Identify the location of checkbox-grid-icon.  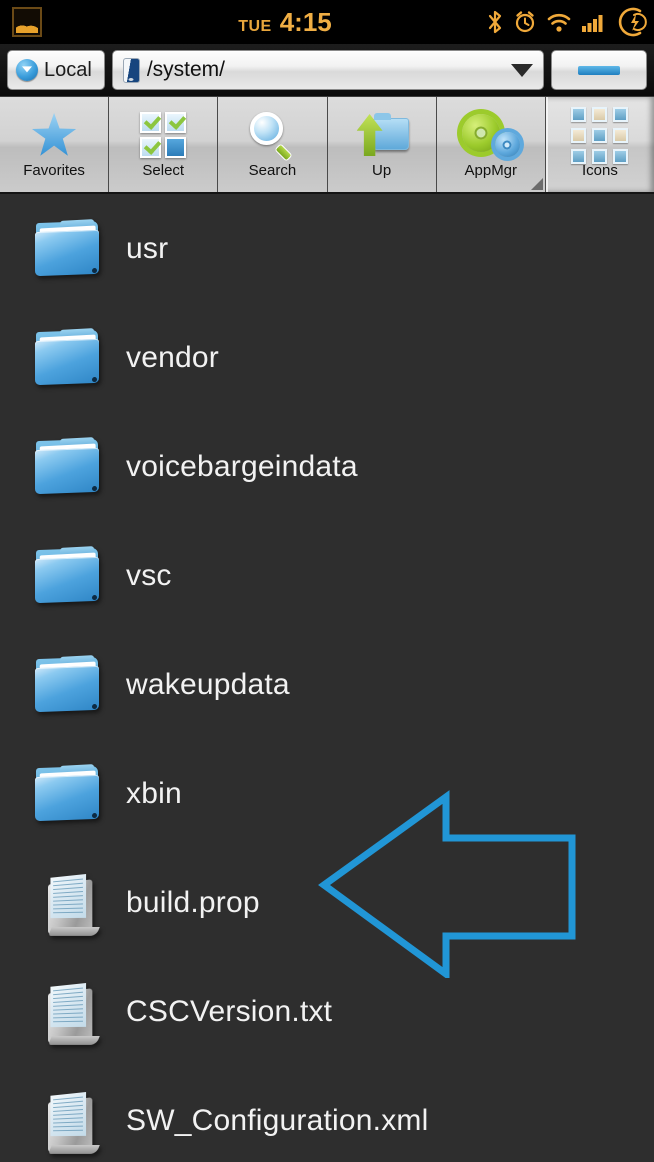
(163, 135).